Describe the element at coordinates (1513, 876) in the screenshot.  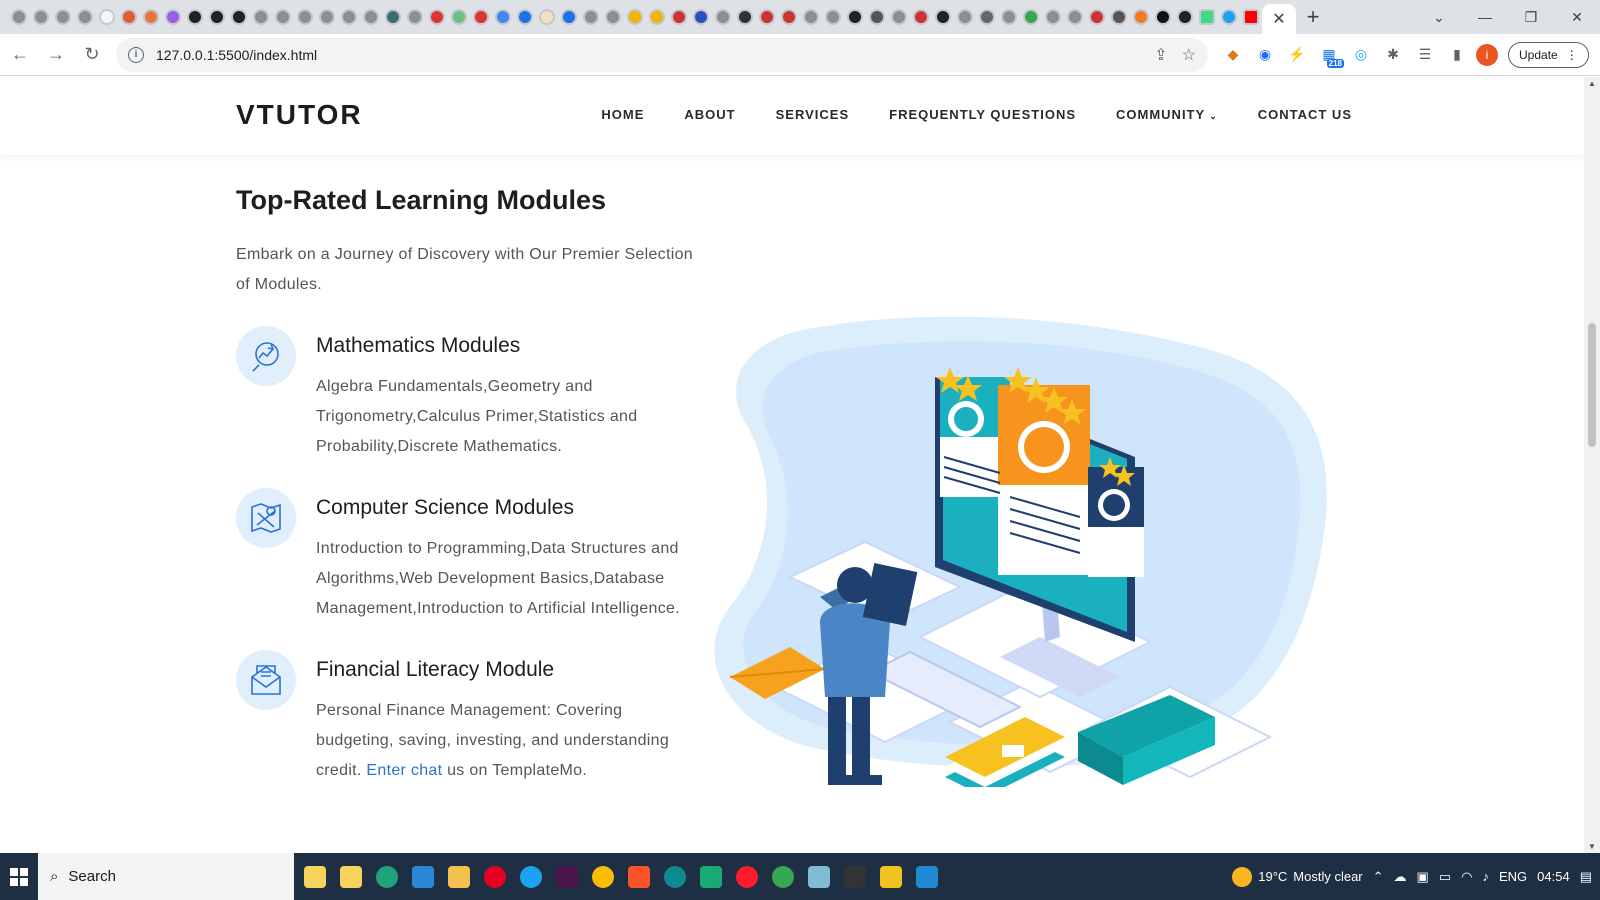
I see `language-indicator: ENG` at that location.